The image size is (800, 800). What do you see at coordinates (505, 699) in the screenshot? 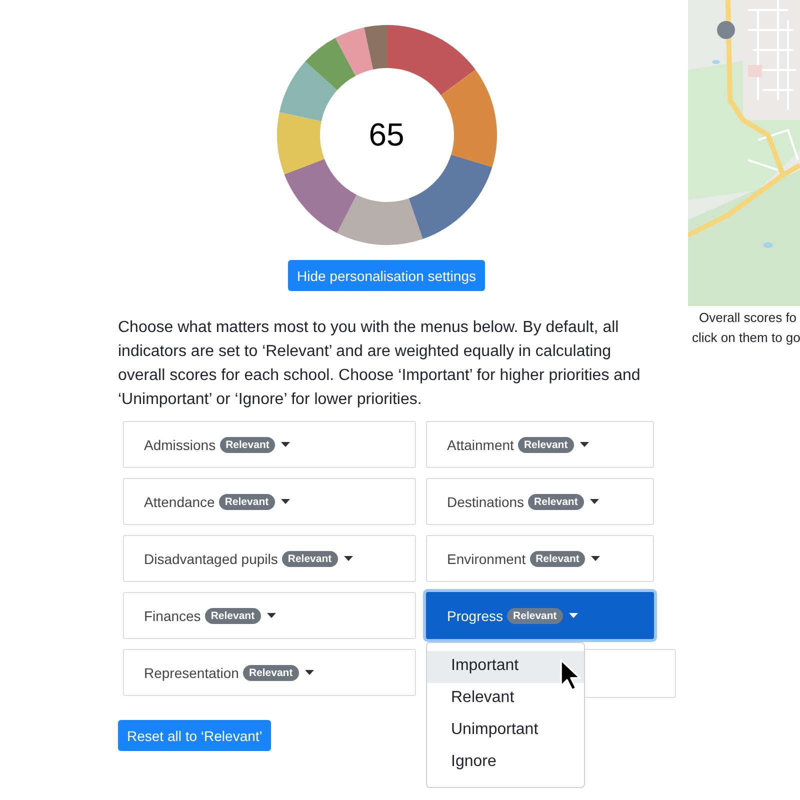
I see `menu-item: Relevant` at bounding box center [505, 699].